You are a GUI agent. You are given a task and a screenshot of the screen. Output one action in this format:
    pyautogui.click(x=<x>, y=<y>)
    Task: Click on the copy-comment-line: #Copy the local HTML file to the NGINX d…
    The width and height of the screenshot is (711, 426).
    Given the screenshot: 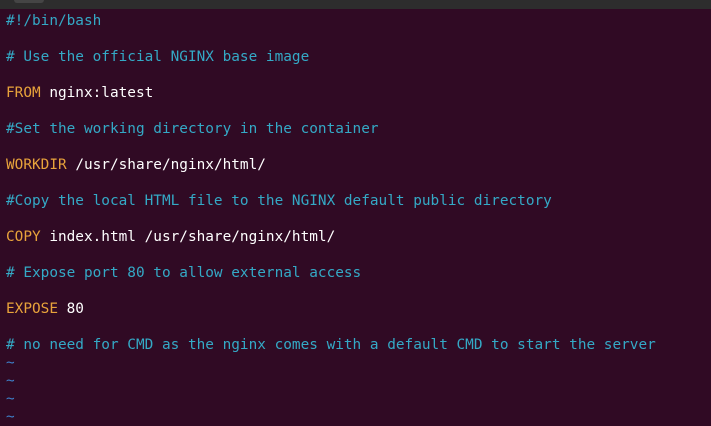 What is the action you would take?
    pyautogui.click(x=279, y=201)
    